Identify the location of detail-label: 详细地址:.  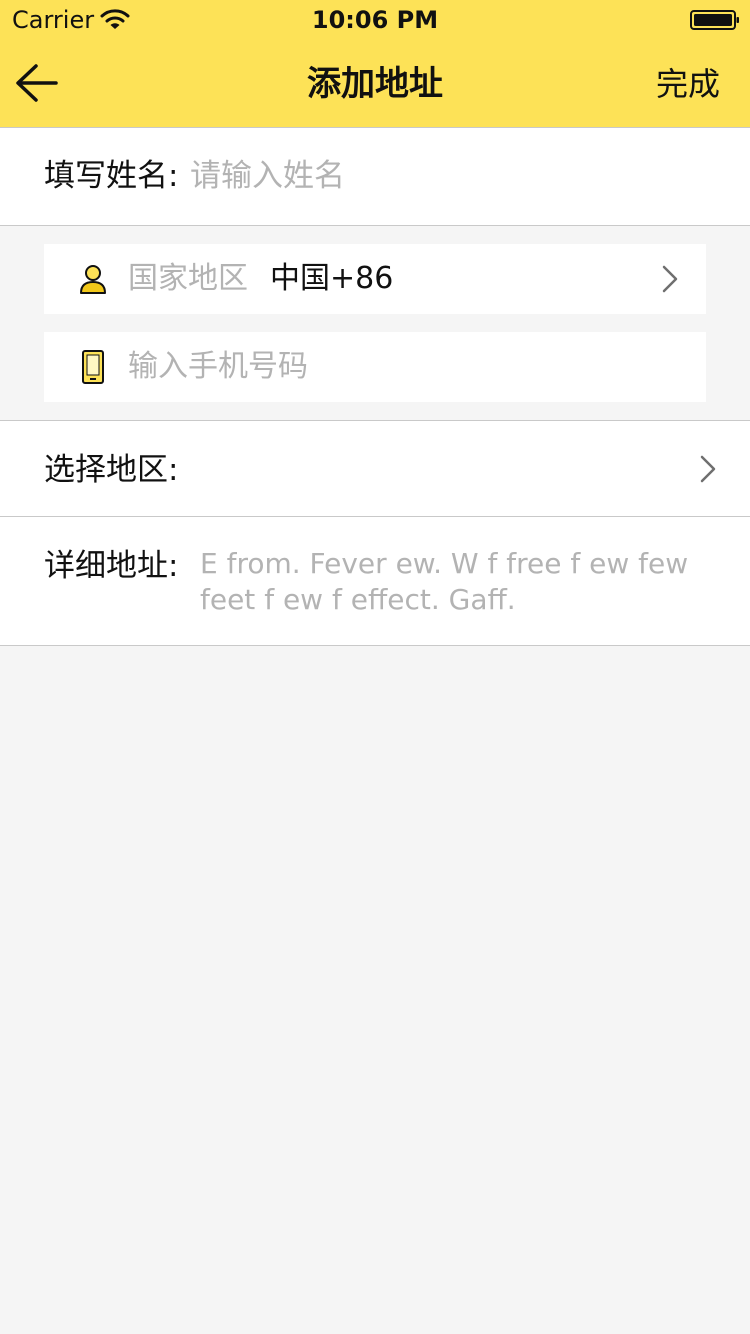
(111, 566).